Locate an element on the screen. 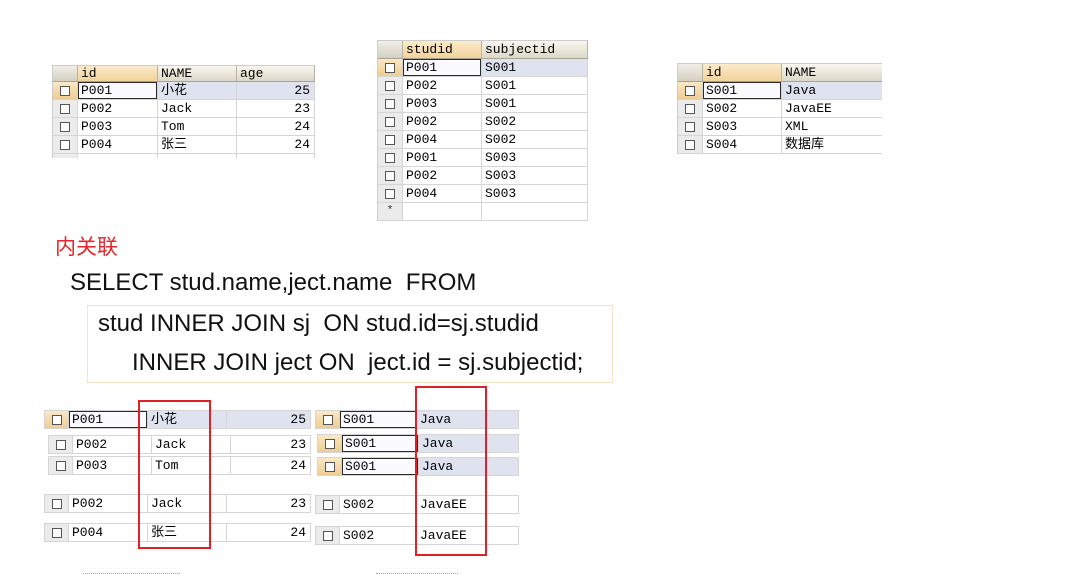 This screenshot has width=1075, height=581. grid-cell-id: P002 is located at coordinates (118, 109).